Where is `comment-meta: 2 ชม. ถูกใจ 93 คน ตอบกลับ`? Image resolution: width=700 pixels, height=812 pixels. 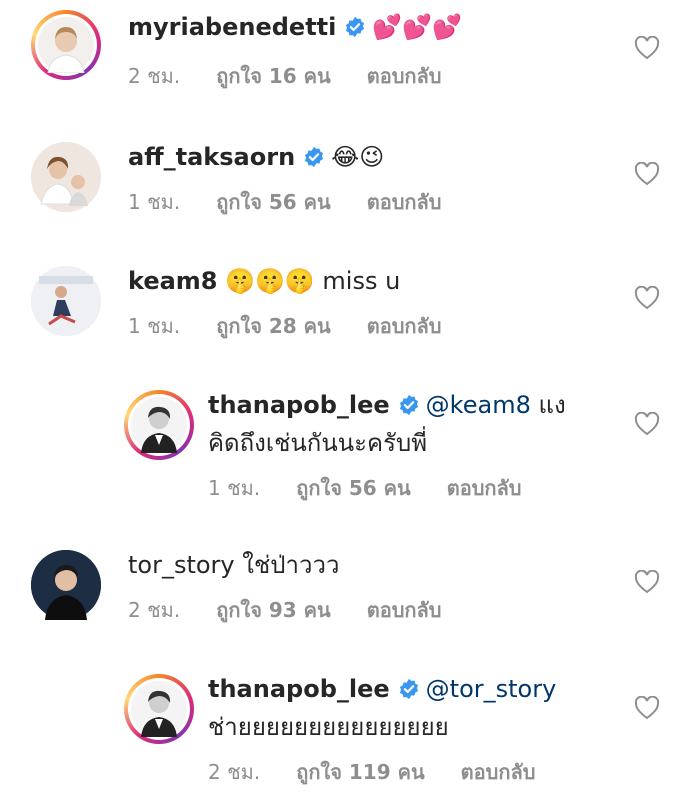
comment-meta: 2 ชม. ถูกใจ 93 คน ตอบกลับ is located at coordinates (302, 610).